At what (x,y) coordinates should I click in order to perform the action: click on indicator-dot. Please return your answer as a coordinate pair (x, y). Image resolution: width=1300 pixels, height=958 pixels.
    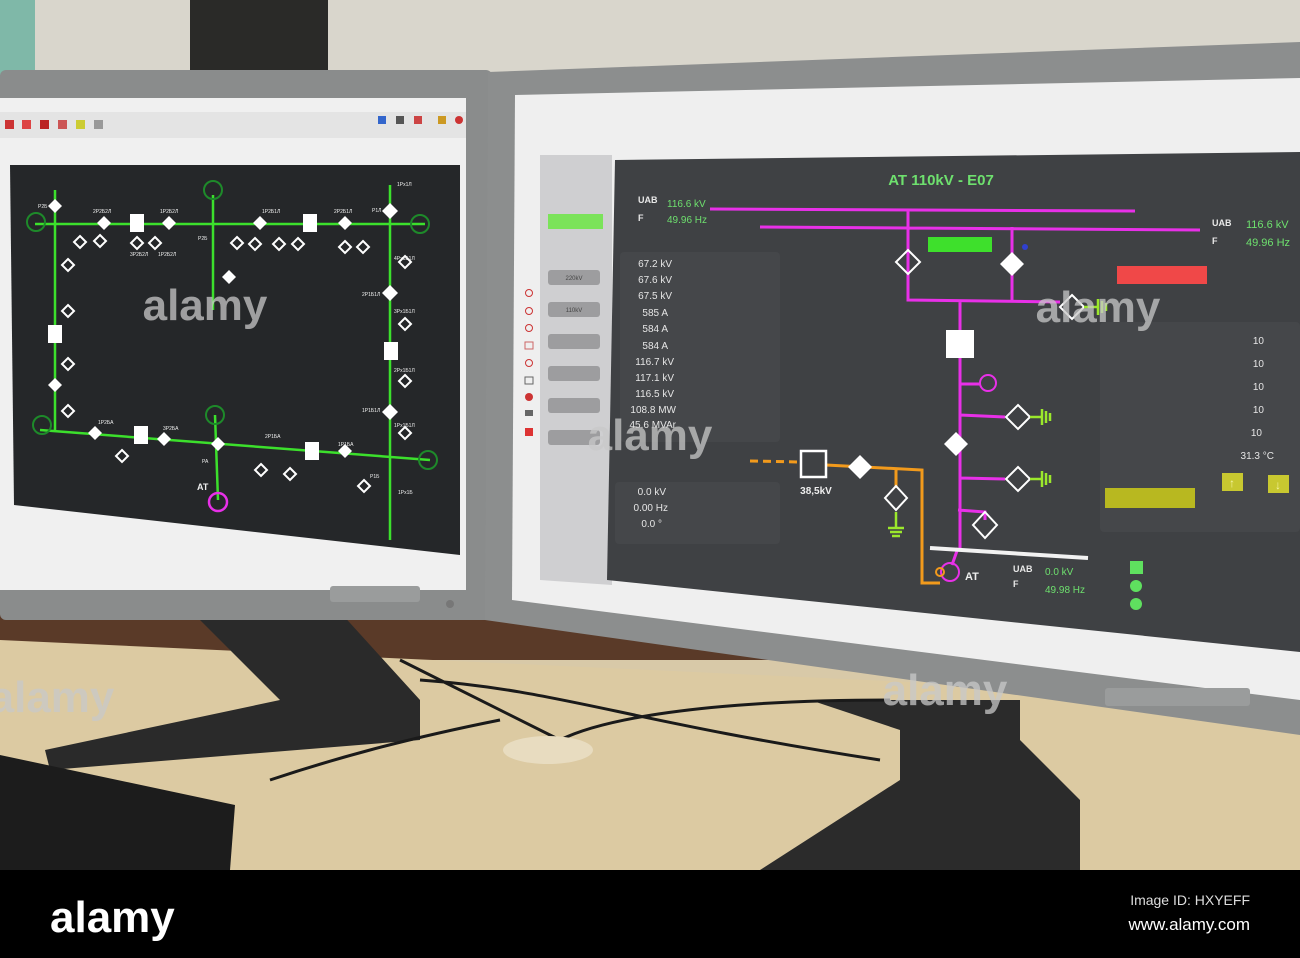
    Looking at the image, I should click on (1025, 247).